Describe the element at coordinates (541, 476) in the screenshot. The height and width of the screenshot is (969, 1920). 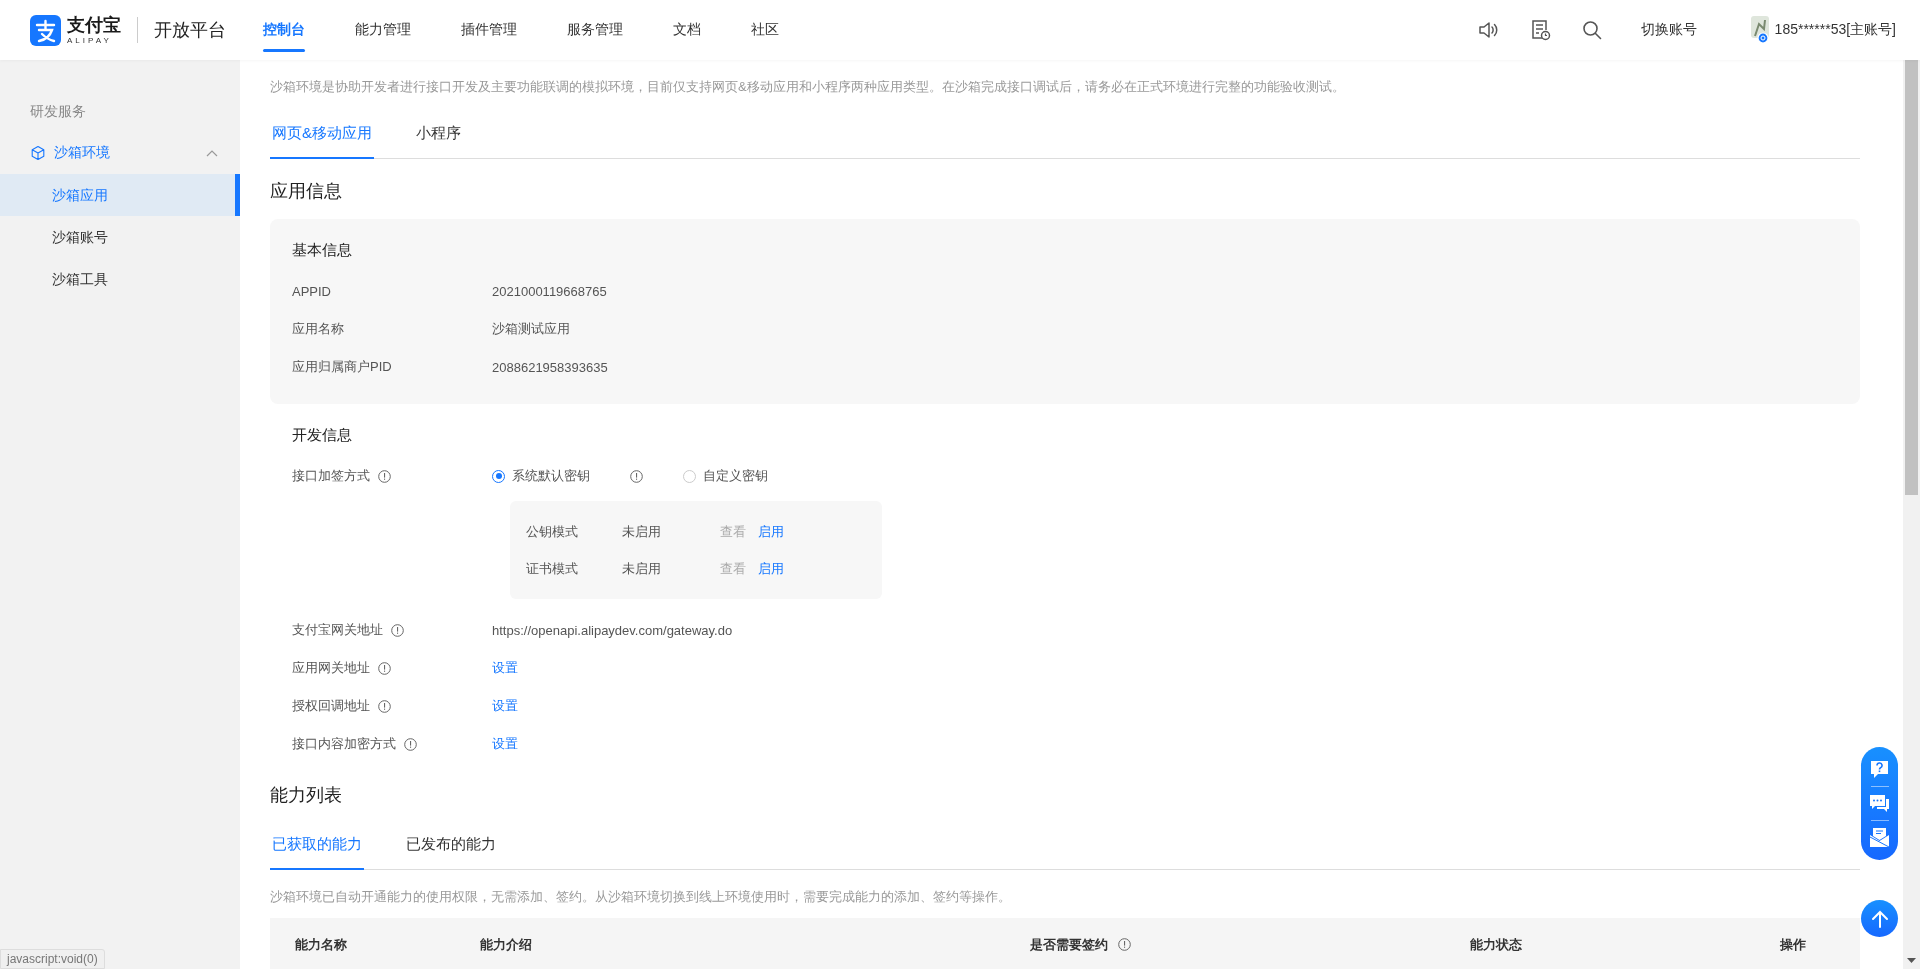
I see `radio-option: 系统默认密钥` at that location.